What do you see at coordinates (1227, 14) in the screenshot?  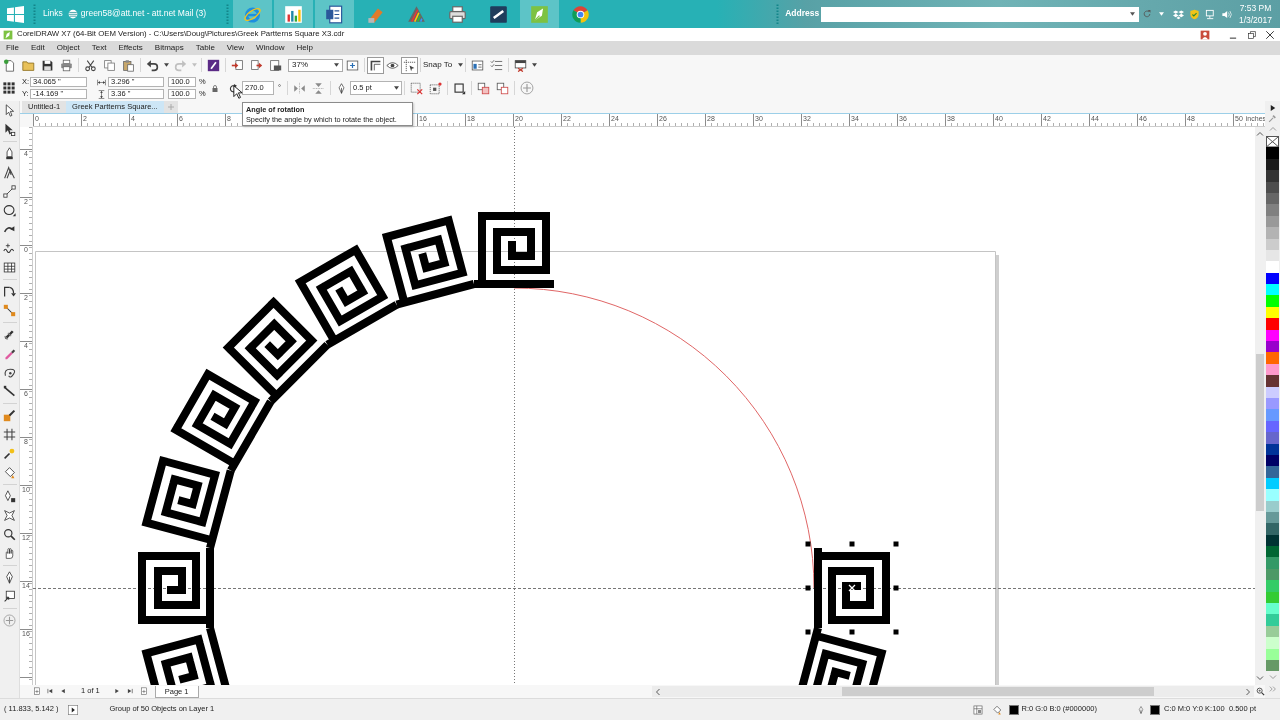 I see `speaker-icon` at bounding box center [1227, 14].